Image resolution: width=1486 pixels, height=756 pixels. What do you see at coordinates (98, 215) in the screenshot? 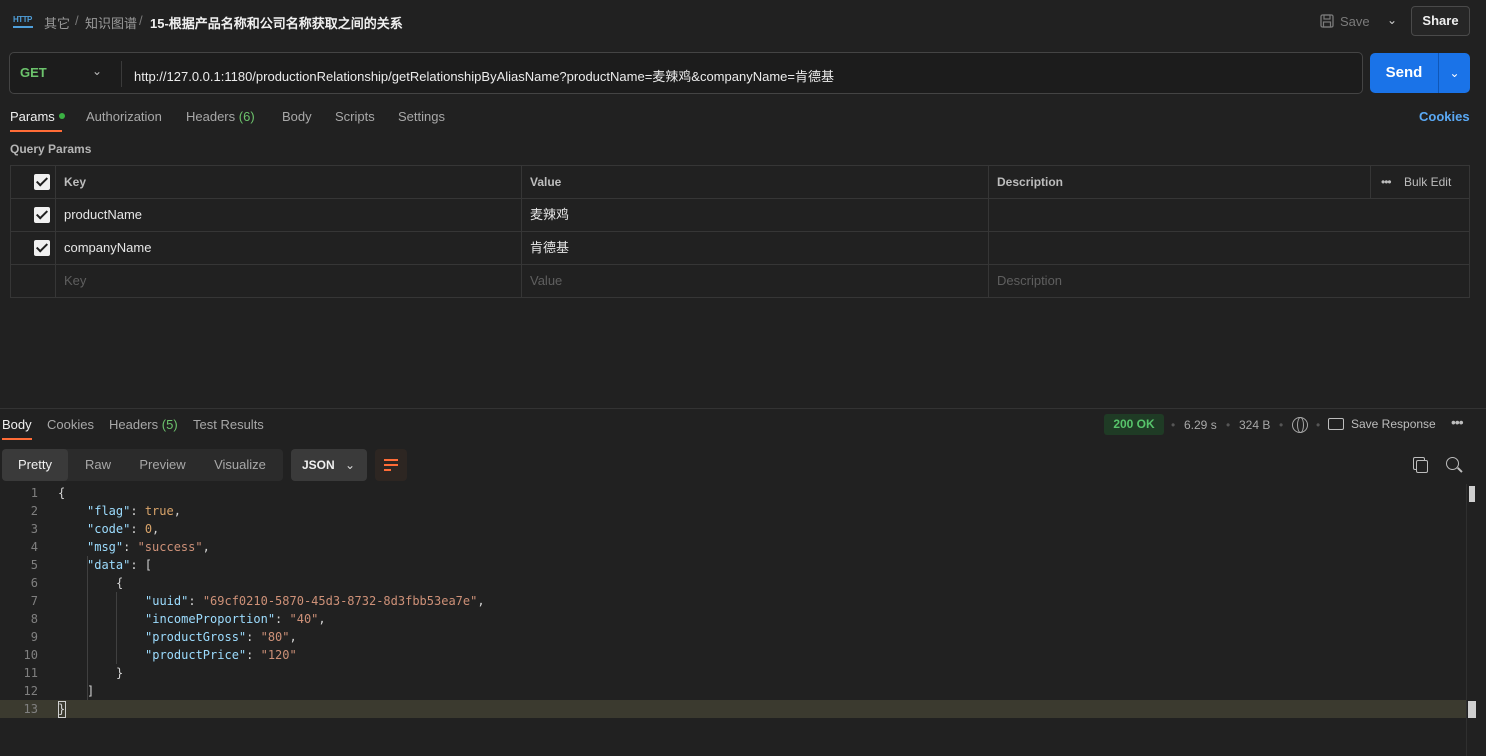
I see `param-key: productName` at bounding box center [98, 215].